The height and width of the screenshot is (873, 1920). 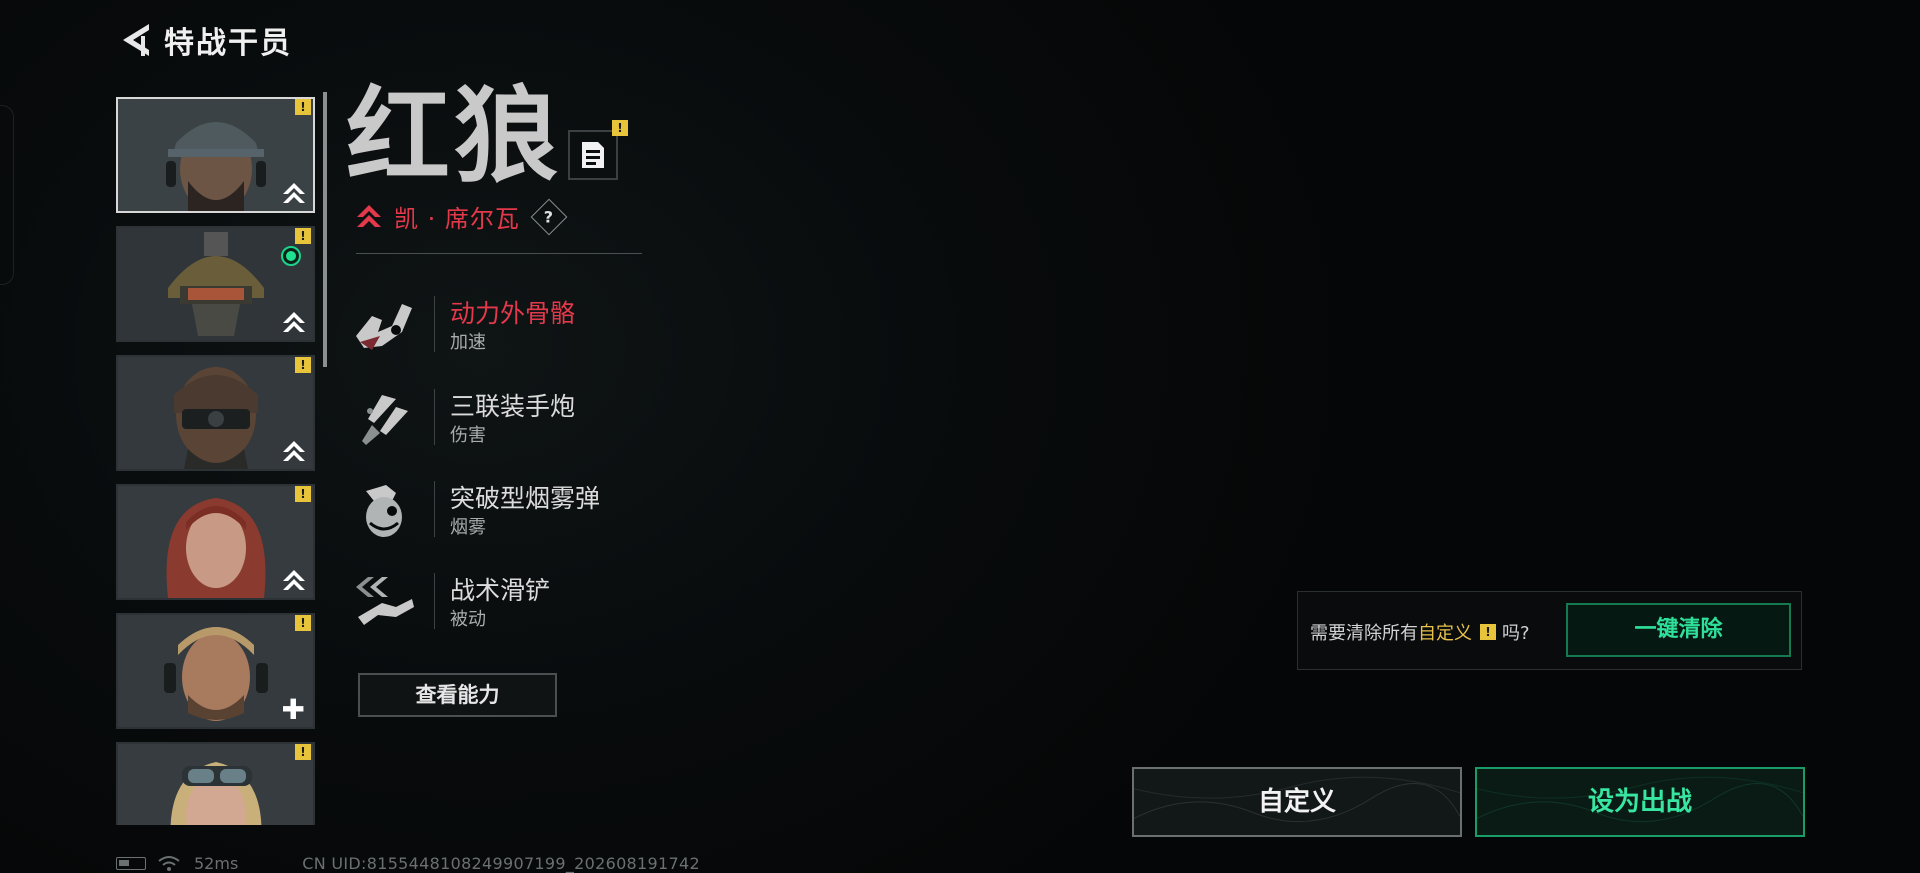 What do you see at coordinates (468, 527) in the screenshot?
I see `ability-type: 烟雾` at bounding box center [468, 527].